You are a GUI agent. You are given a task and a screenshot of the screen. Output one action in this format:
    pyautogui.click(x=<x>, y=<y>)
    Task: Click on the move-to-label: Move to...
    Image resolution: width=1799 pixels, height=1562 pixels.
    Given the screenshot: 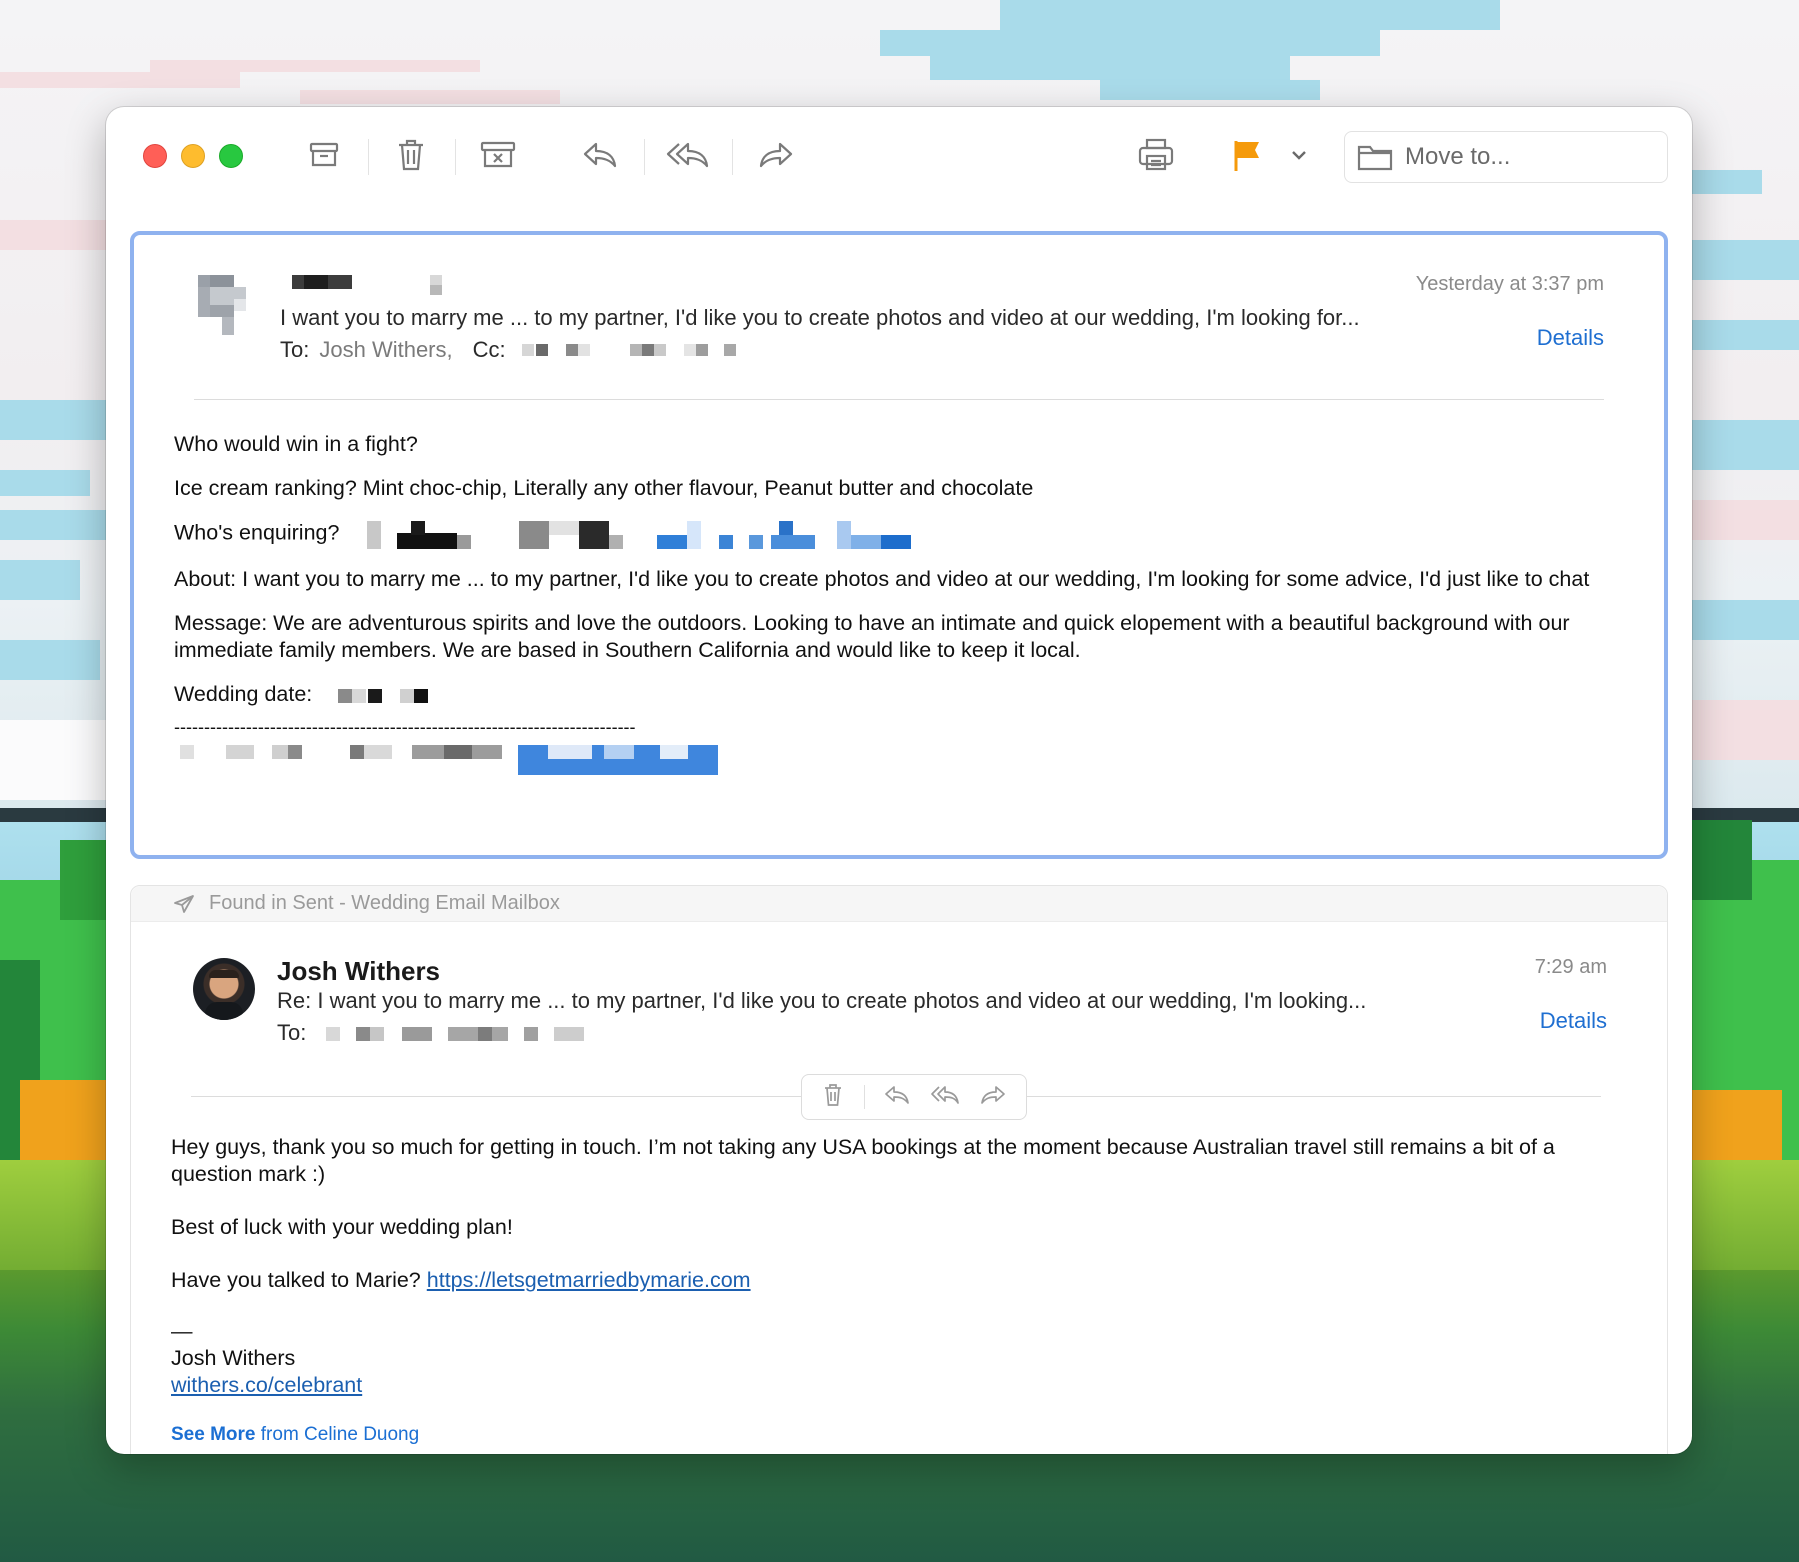 What is the action you would take?
    pyautogui.click(x=1458, y=156)
    